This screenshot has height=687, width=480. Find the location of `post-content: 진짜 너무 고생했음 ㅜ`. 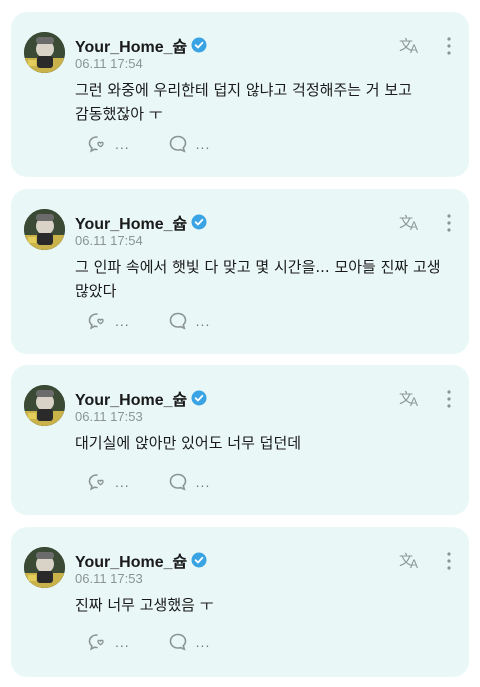

post-content: 진짜 너무 고생했음 ㅜ is located at coordinates (144, 605).